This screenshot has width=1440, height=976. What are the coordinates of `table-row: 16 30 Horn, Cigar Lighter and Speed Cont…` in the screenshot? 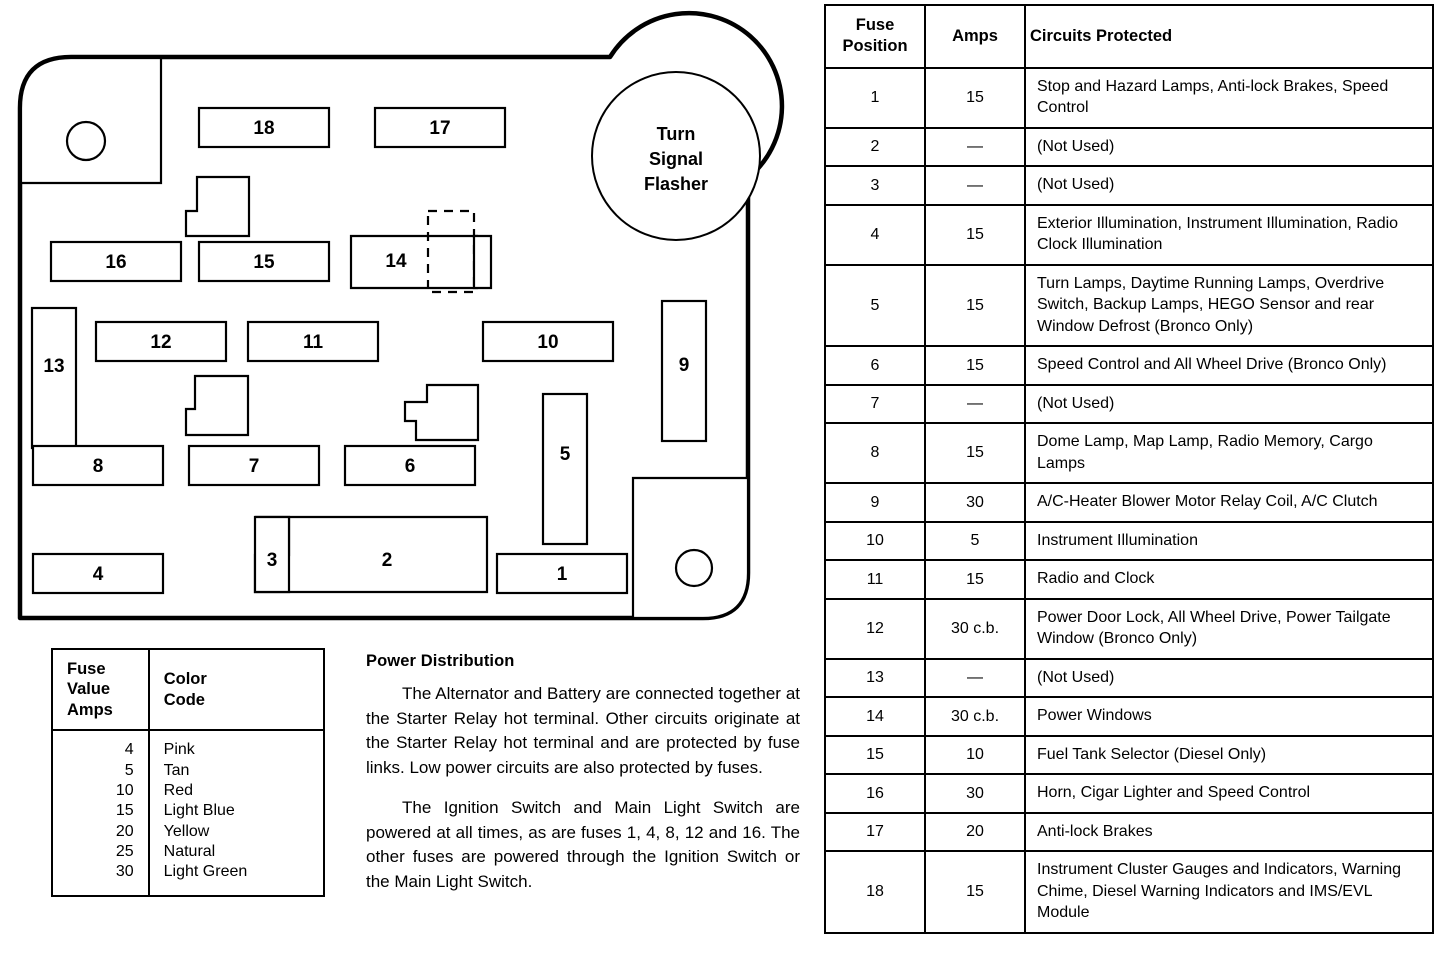 It's located at (1129, 793).